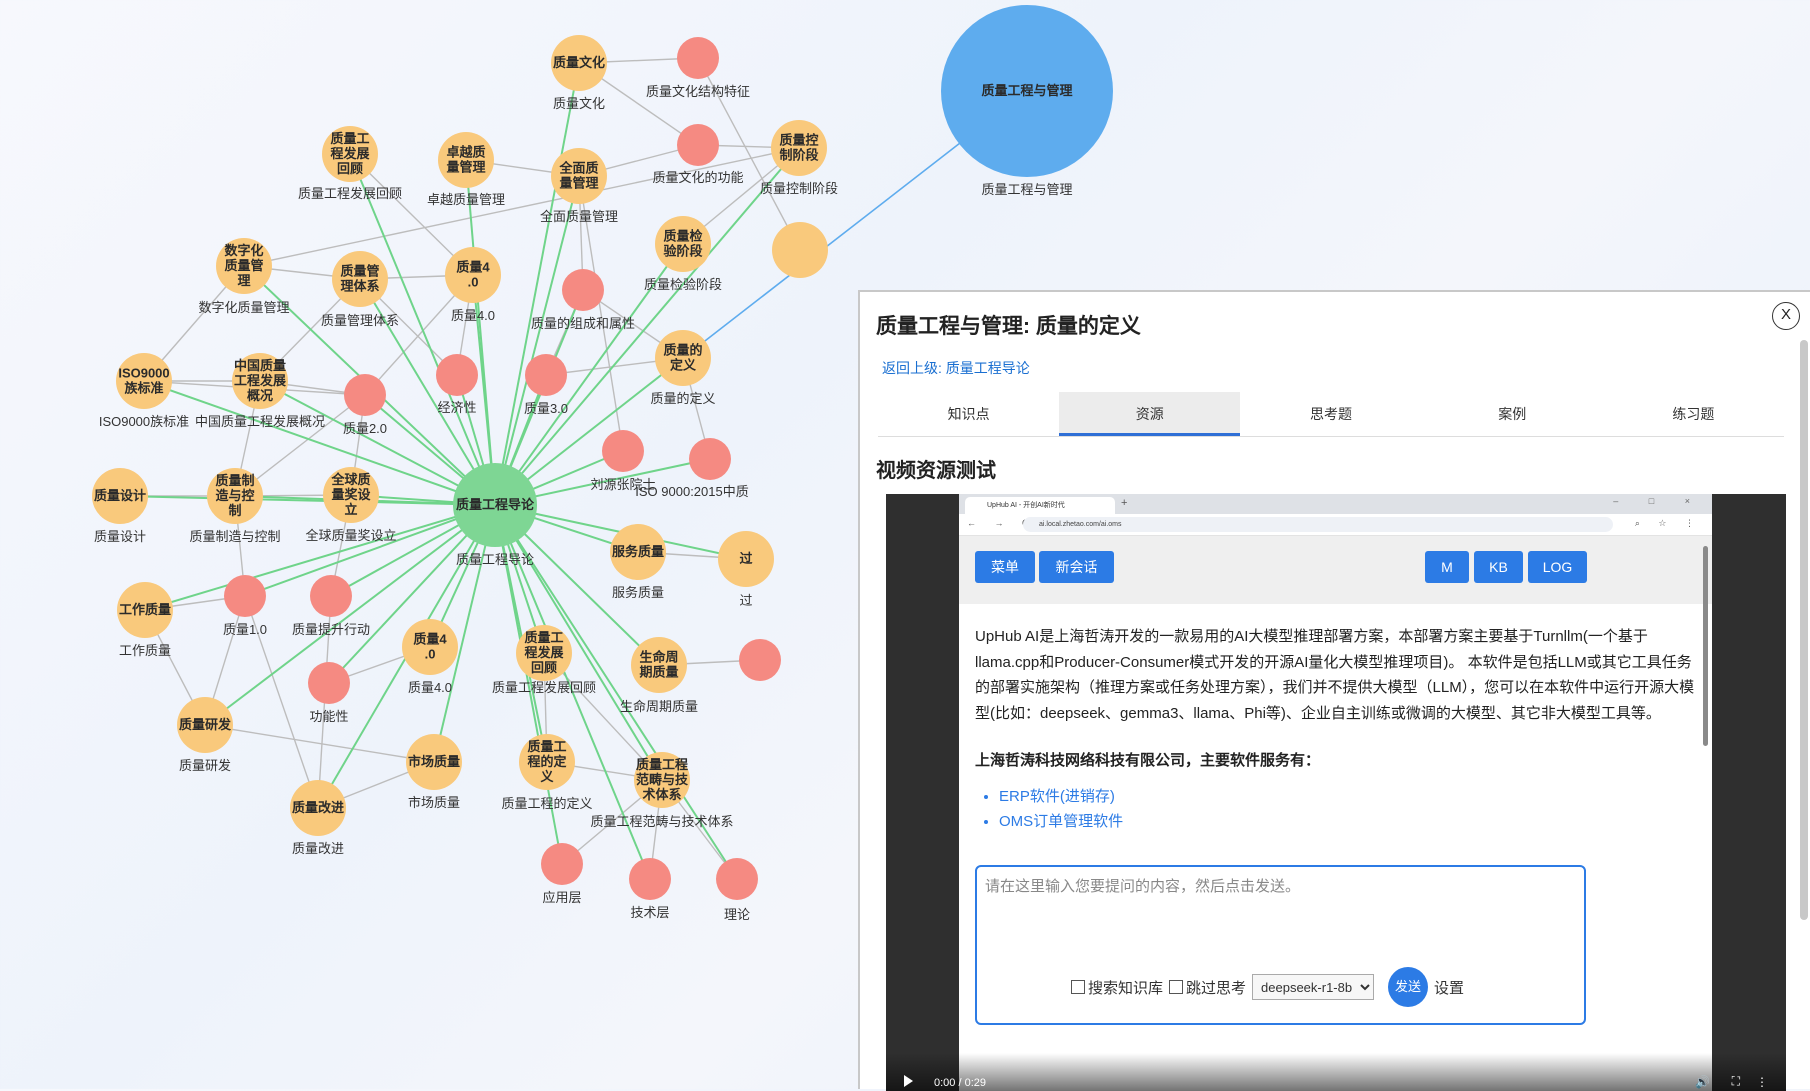 The image size is (1810, 1091). What do you see at coordinates (365, 428) in the screenshot?
I see `node-caption: 质量2.0` at bounding box center [365, 428].